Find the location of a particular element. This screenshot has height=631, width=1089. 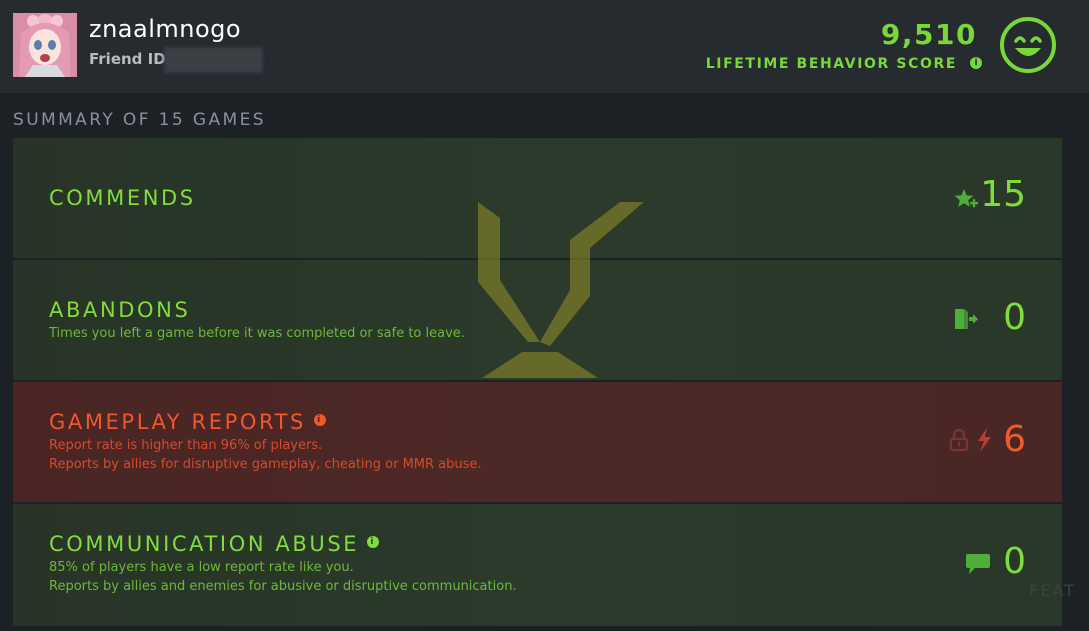

exit-door-icon is located at coordinates (966, 319).